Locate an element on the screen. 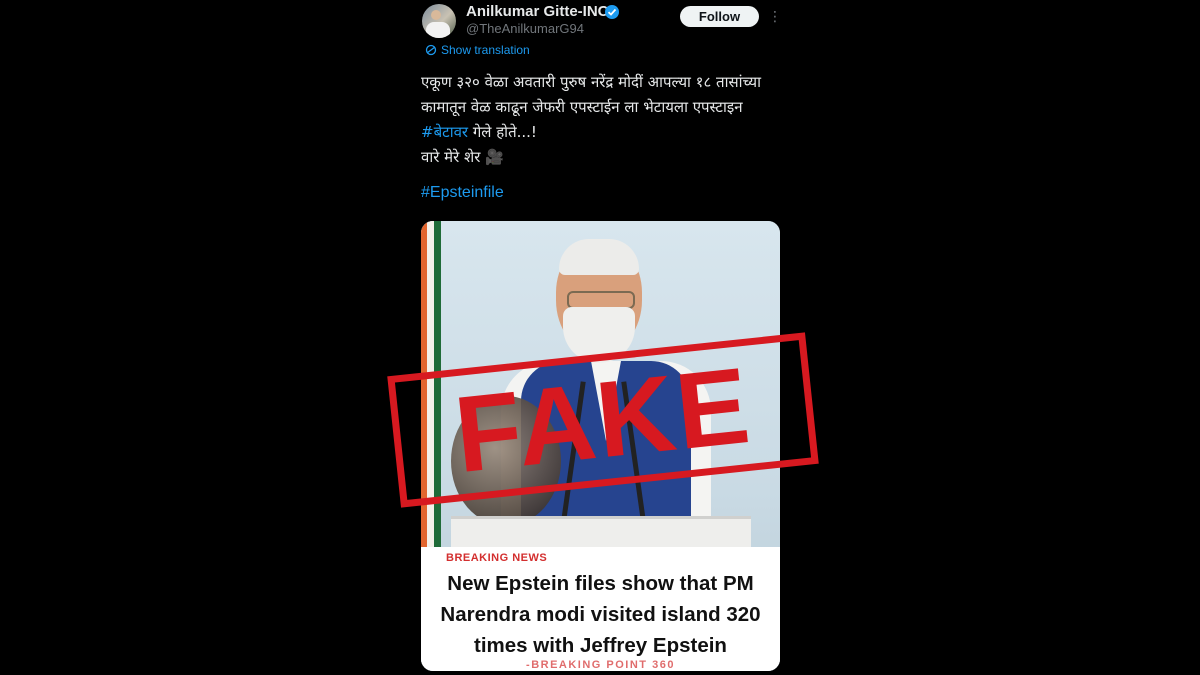  more-options-icon: ⋮ is located at coordinates (775, 17).